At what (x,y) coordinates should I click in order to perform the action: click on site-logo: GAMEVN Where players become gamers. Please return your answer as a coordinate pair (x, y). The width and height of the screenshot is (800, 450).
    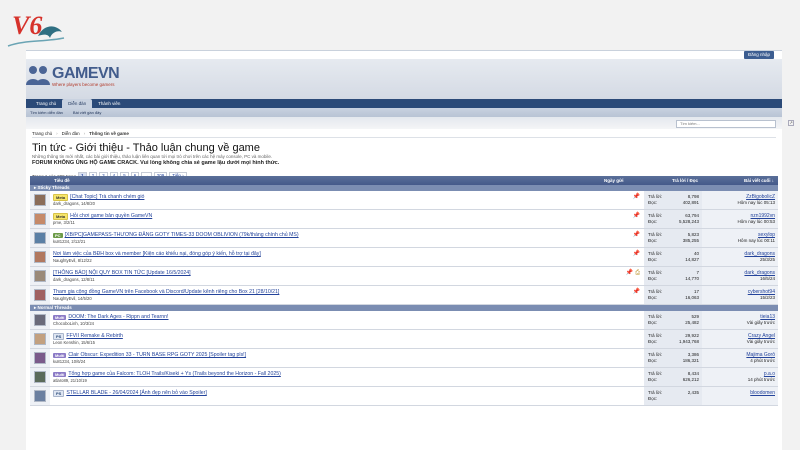
    Looking at the image, I should click on (73, 75).